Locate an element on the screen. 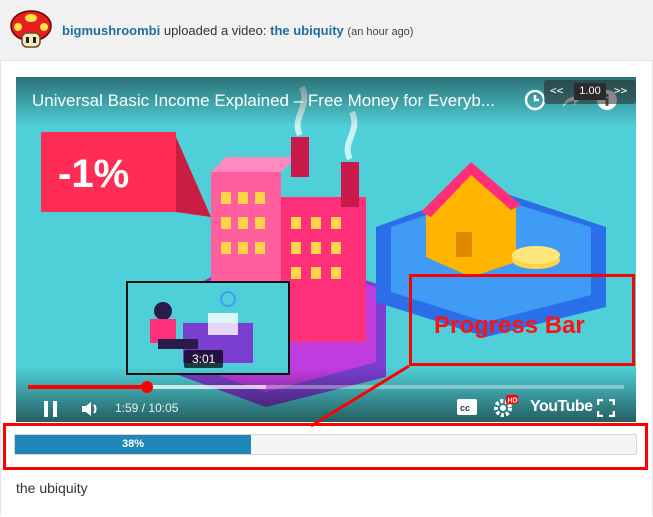 This screenshot has height=517, width=653. playback-speed-control: << 1.00 >> is located at coordinates (590, 92).